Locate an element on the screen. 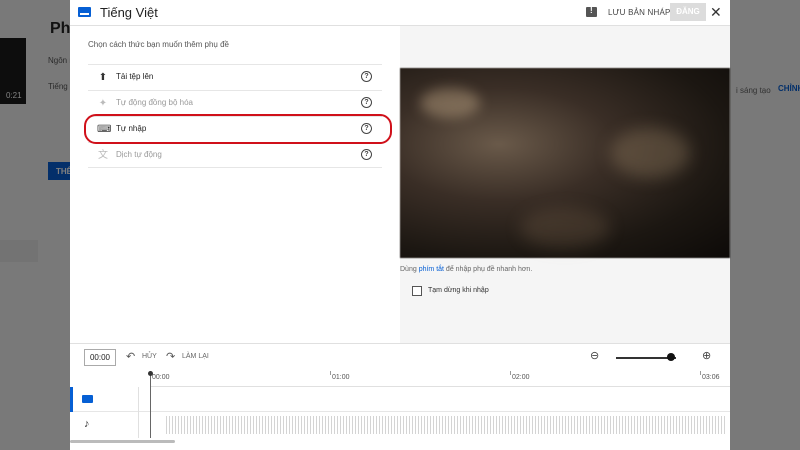  subtitle-track is located at coordinates (400, 399).